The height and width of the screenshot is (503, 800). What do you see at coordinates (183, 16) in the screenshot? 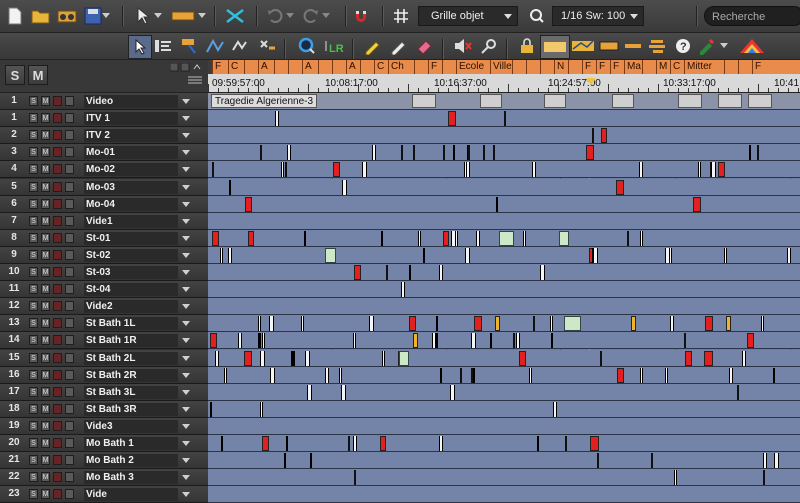
I see `color-tool-icon` at bounding box center [183, 16].